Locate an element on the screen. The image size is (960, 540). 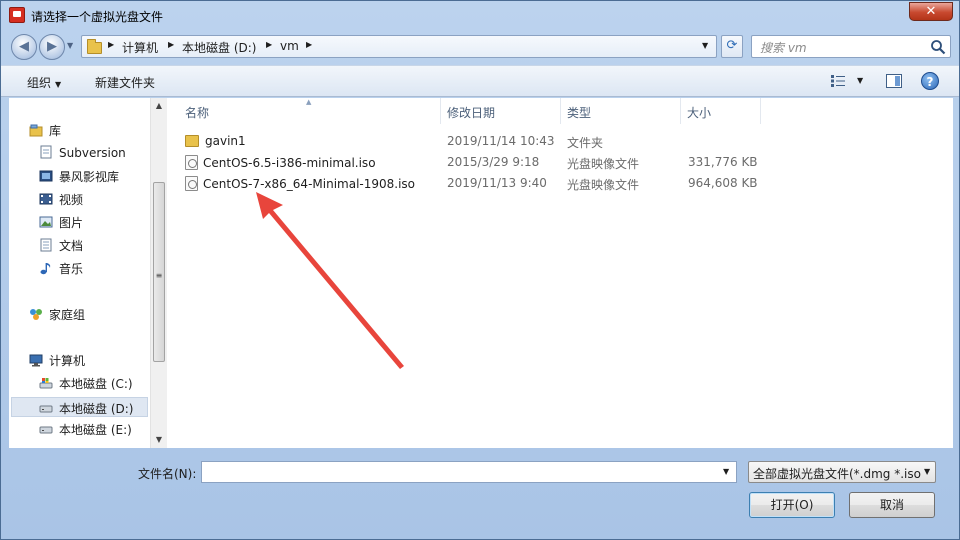
open-button: 打开(O) is located at coordinates (792, 505).